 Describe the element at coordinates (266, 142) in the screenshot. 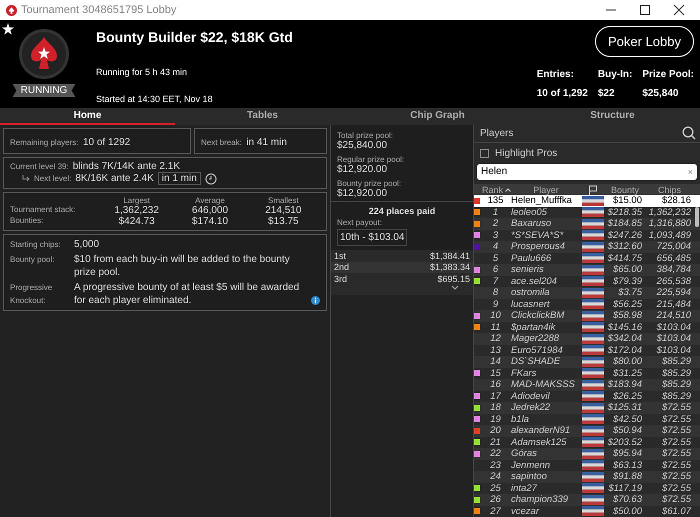

I see `next-break-value: in 41 min` at that location.